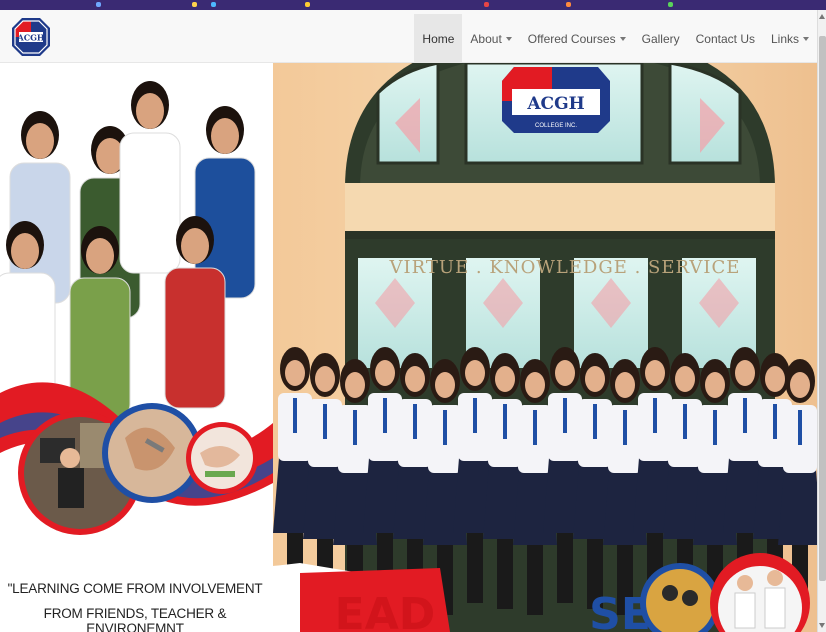 The image size is (826, 632). What do you see at coordinates (822, 625) in the screenshot?
I see `scroll-down-icon` at bounding box center [822, 625].